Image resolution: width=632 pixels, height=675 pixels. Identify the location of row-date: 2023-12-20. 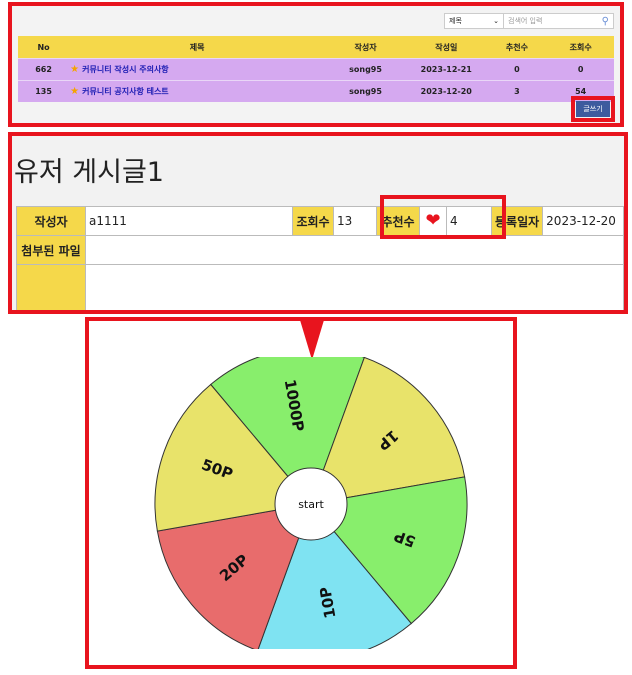
(446, 91).